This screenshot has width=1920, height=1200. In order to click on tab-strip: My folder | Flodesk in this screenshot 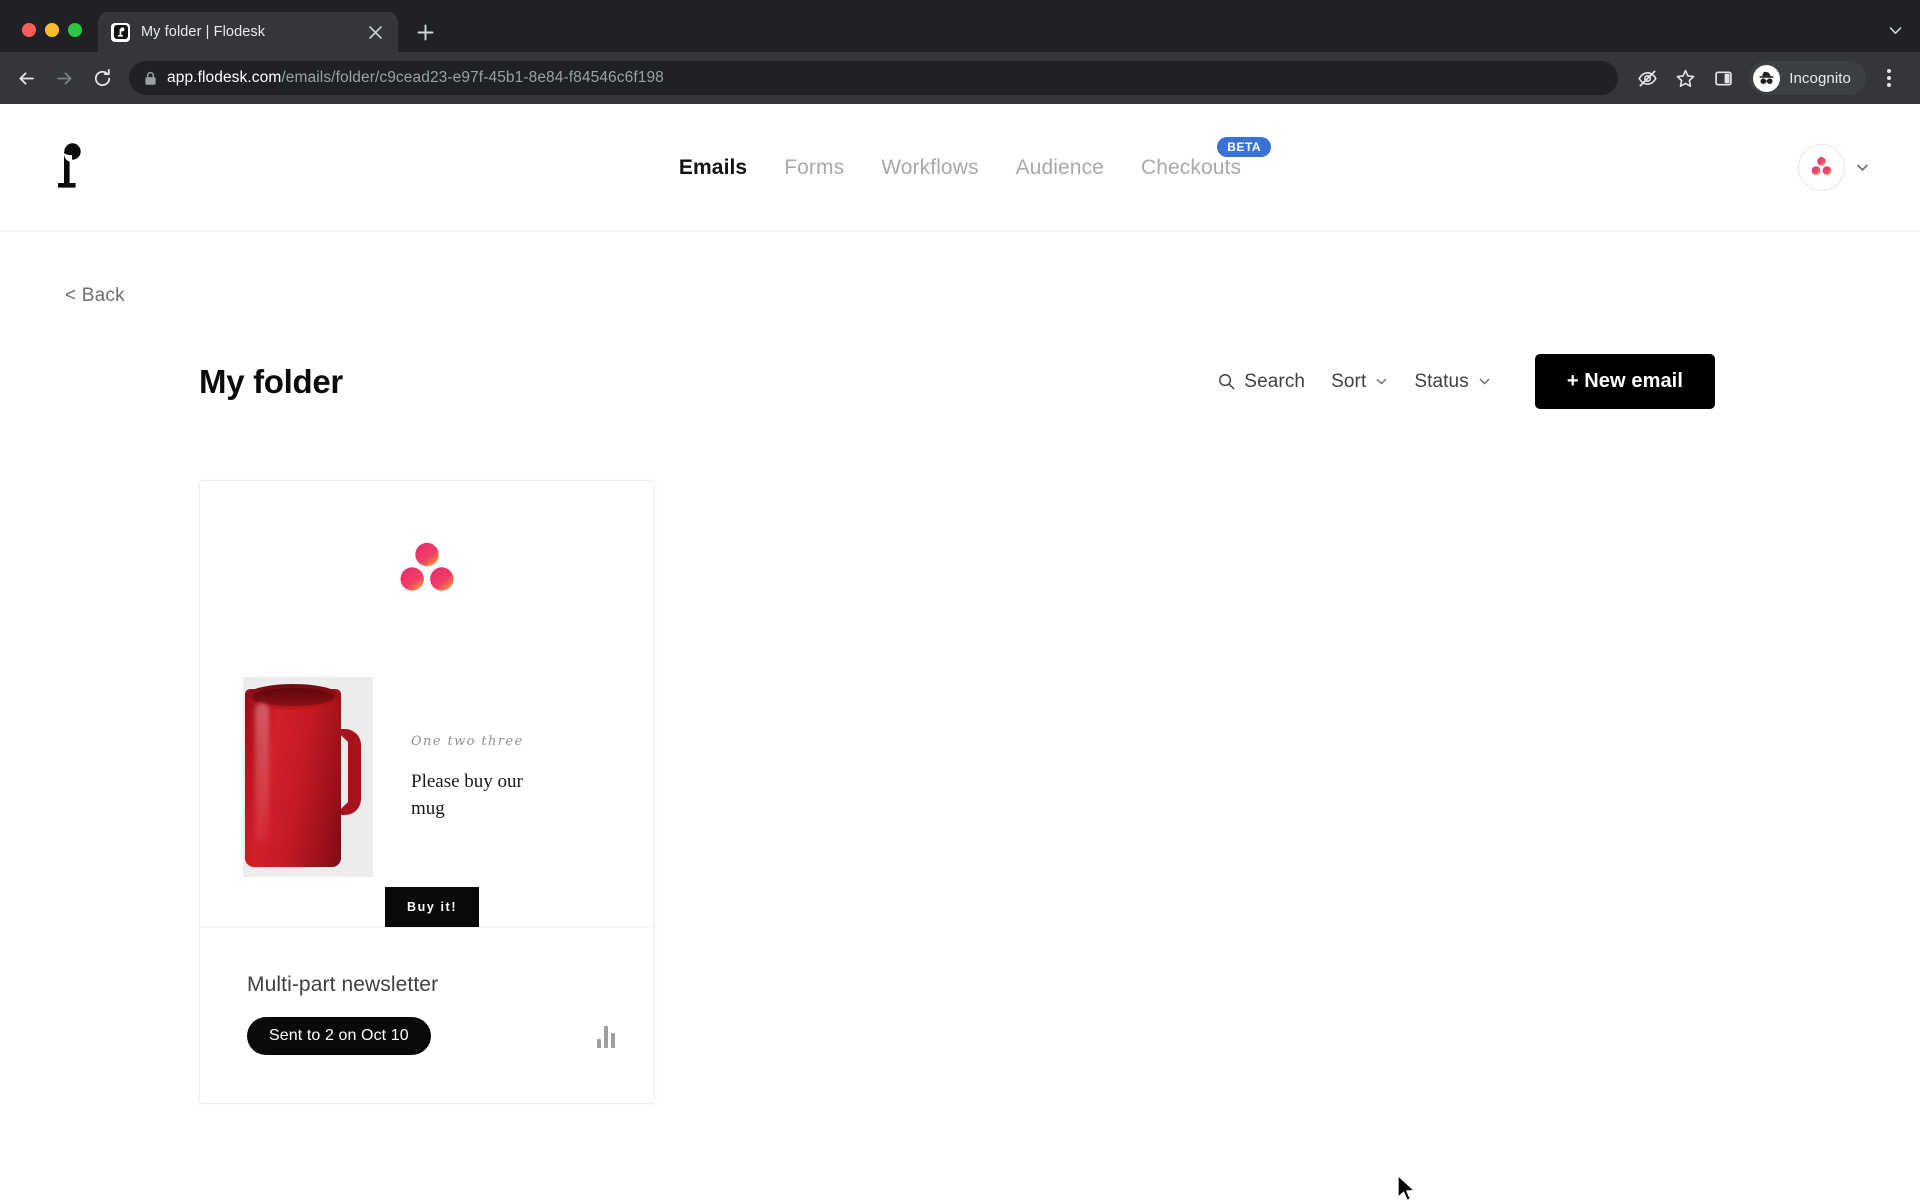, I will do `click(960, 30)`.